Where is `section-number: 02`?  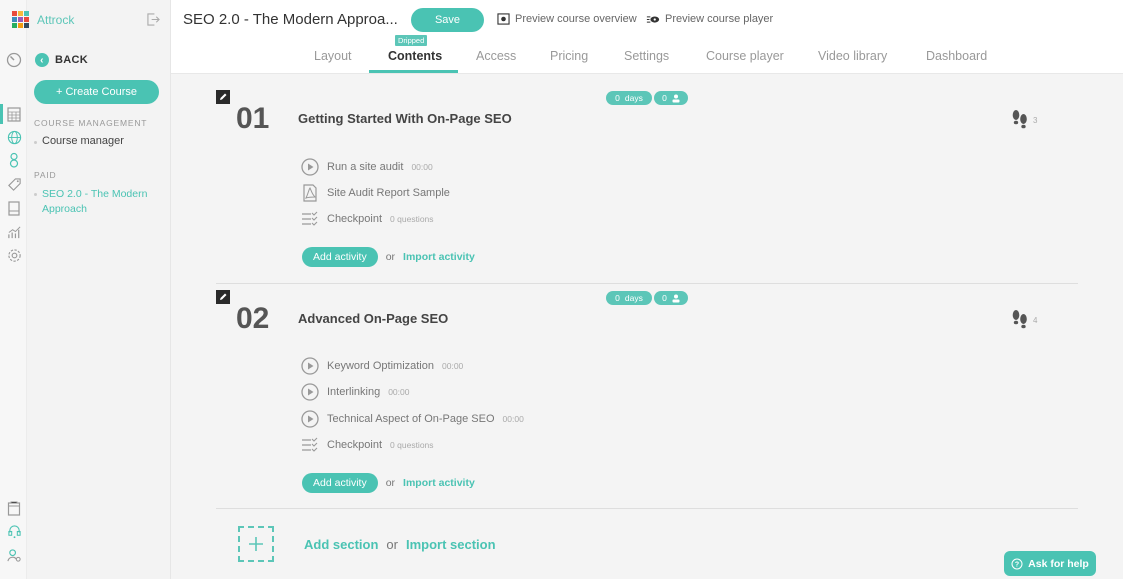
section-number: 02 is located at coordinates (253, 318).